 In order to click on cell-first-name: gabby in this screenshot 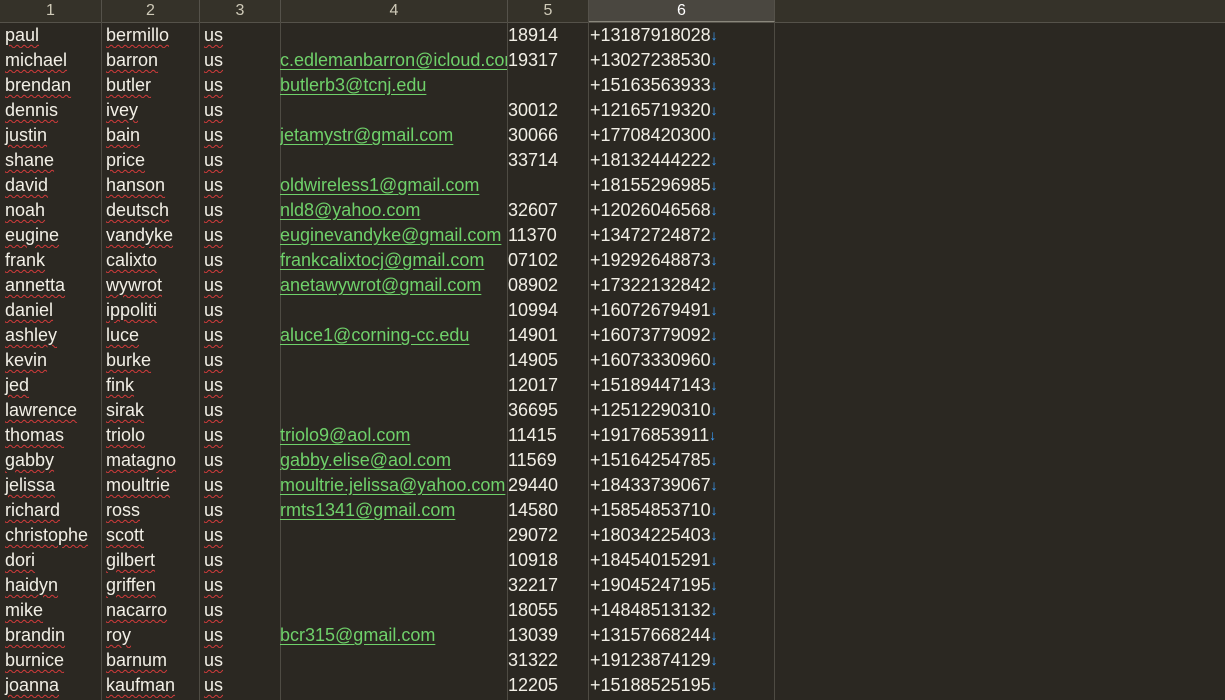, I will do `click(50, 460)`.